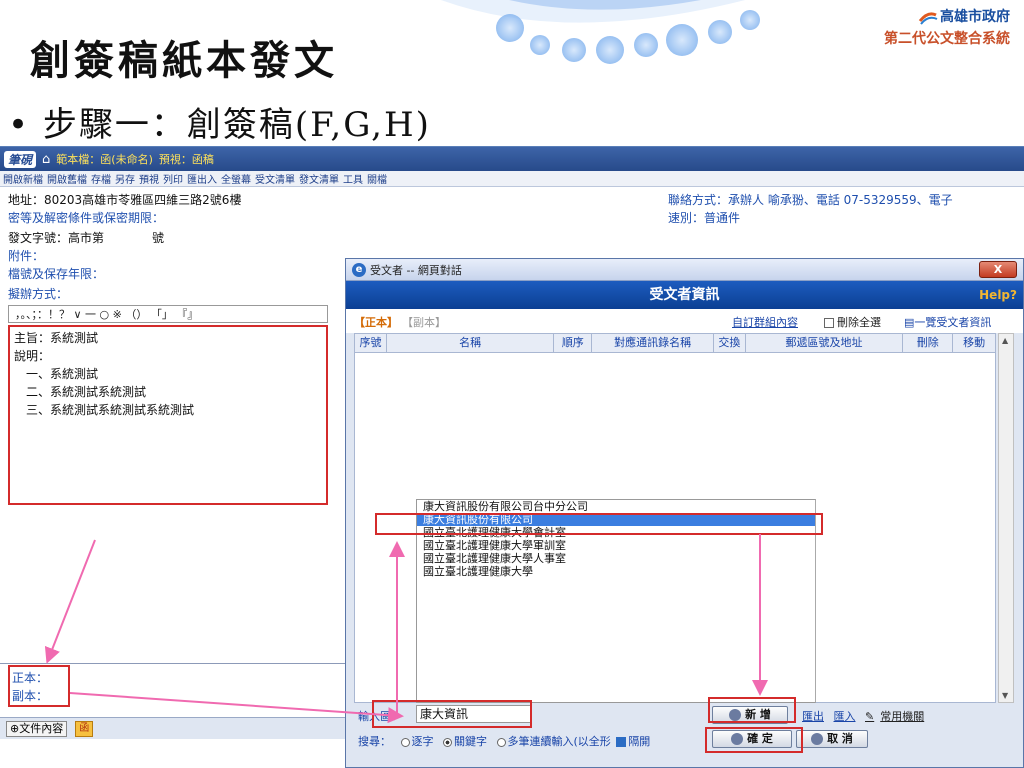 The height and width of the screenshot is (768, 1024). What do you see at coordinates (859, 322) in the screenshot?
I see `delete-all-label: 刪除全選` at bounding box center [859, 322].